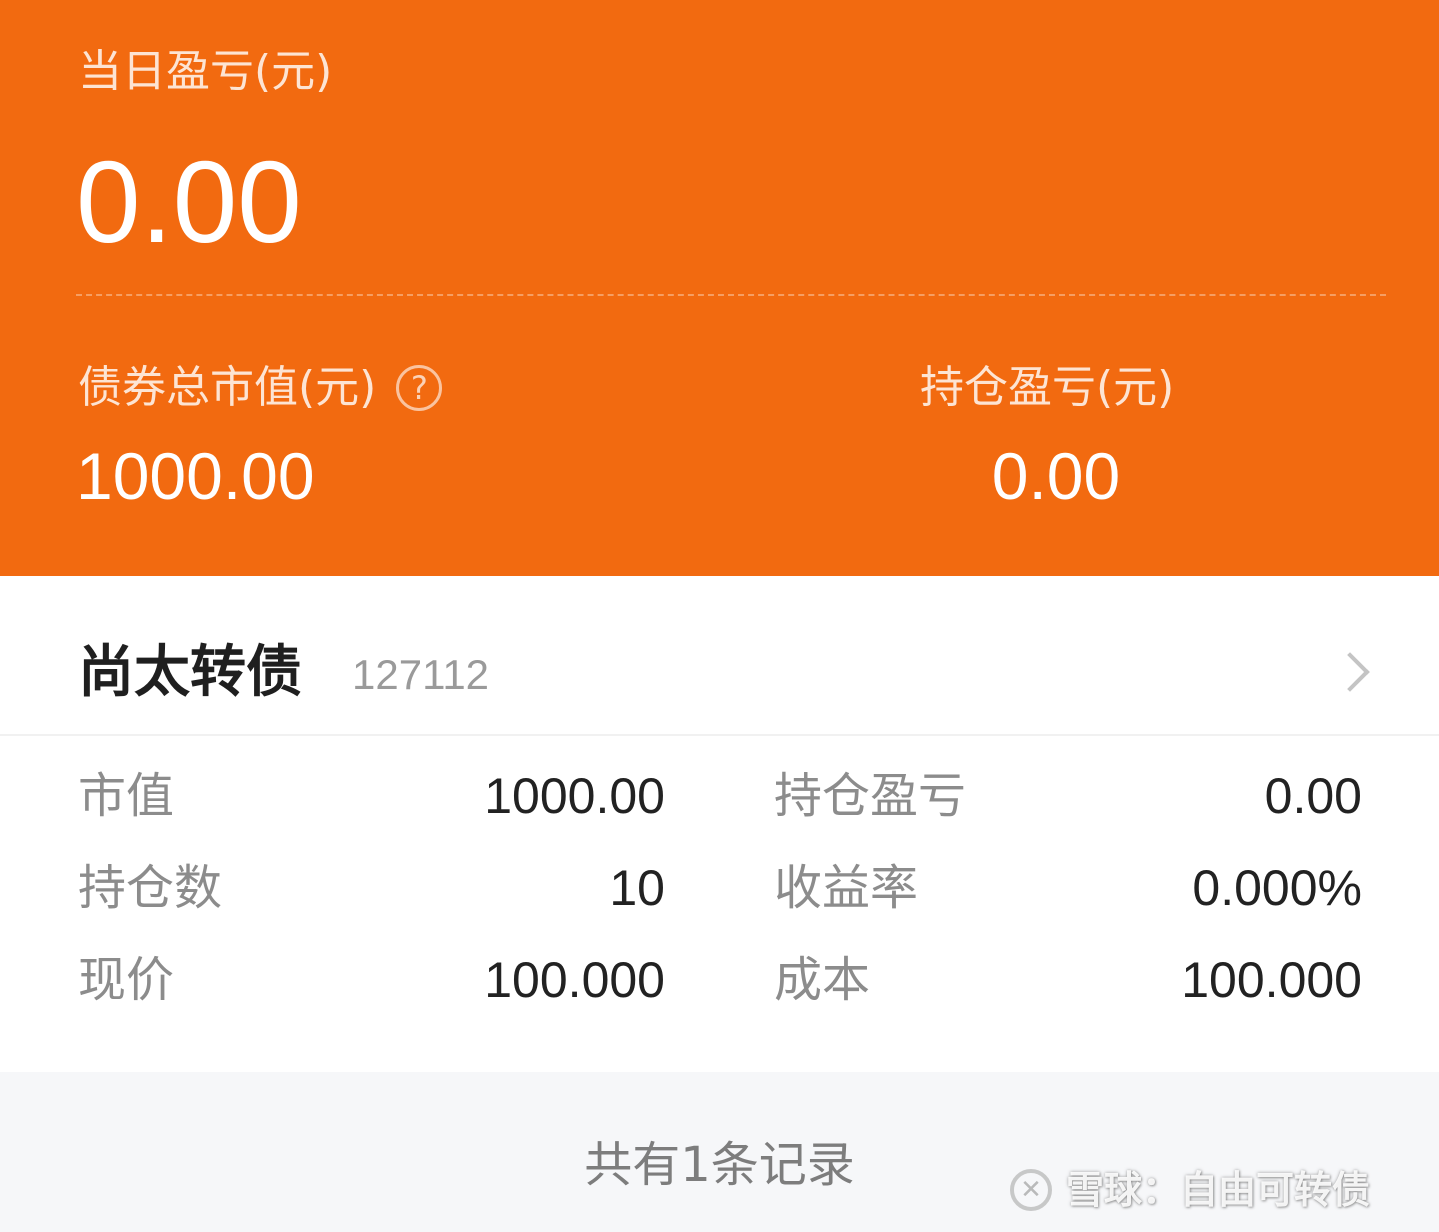  What do you see at coordinates (637, 888) in the screenshot?
I see `stat-value: 10` at bounding box center [637, 888].